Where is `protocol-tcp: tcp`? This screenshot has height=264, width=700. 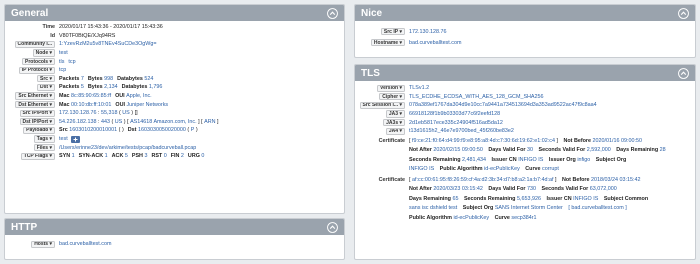
protocol-tcp: tcp is located at coordinates (71, 62).